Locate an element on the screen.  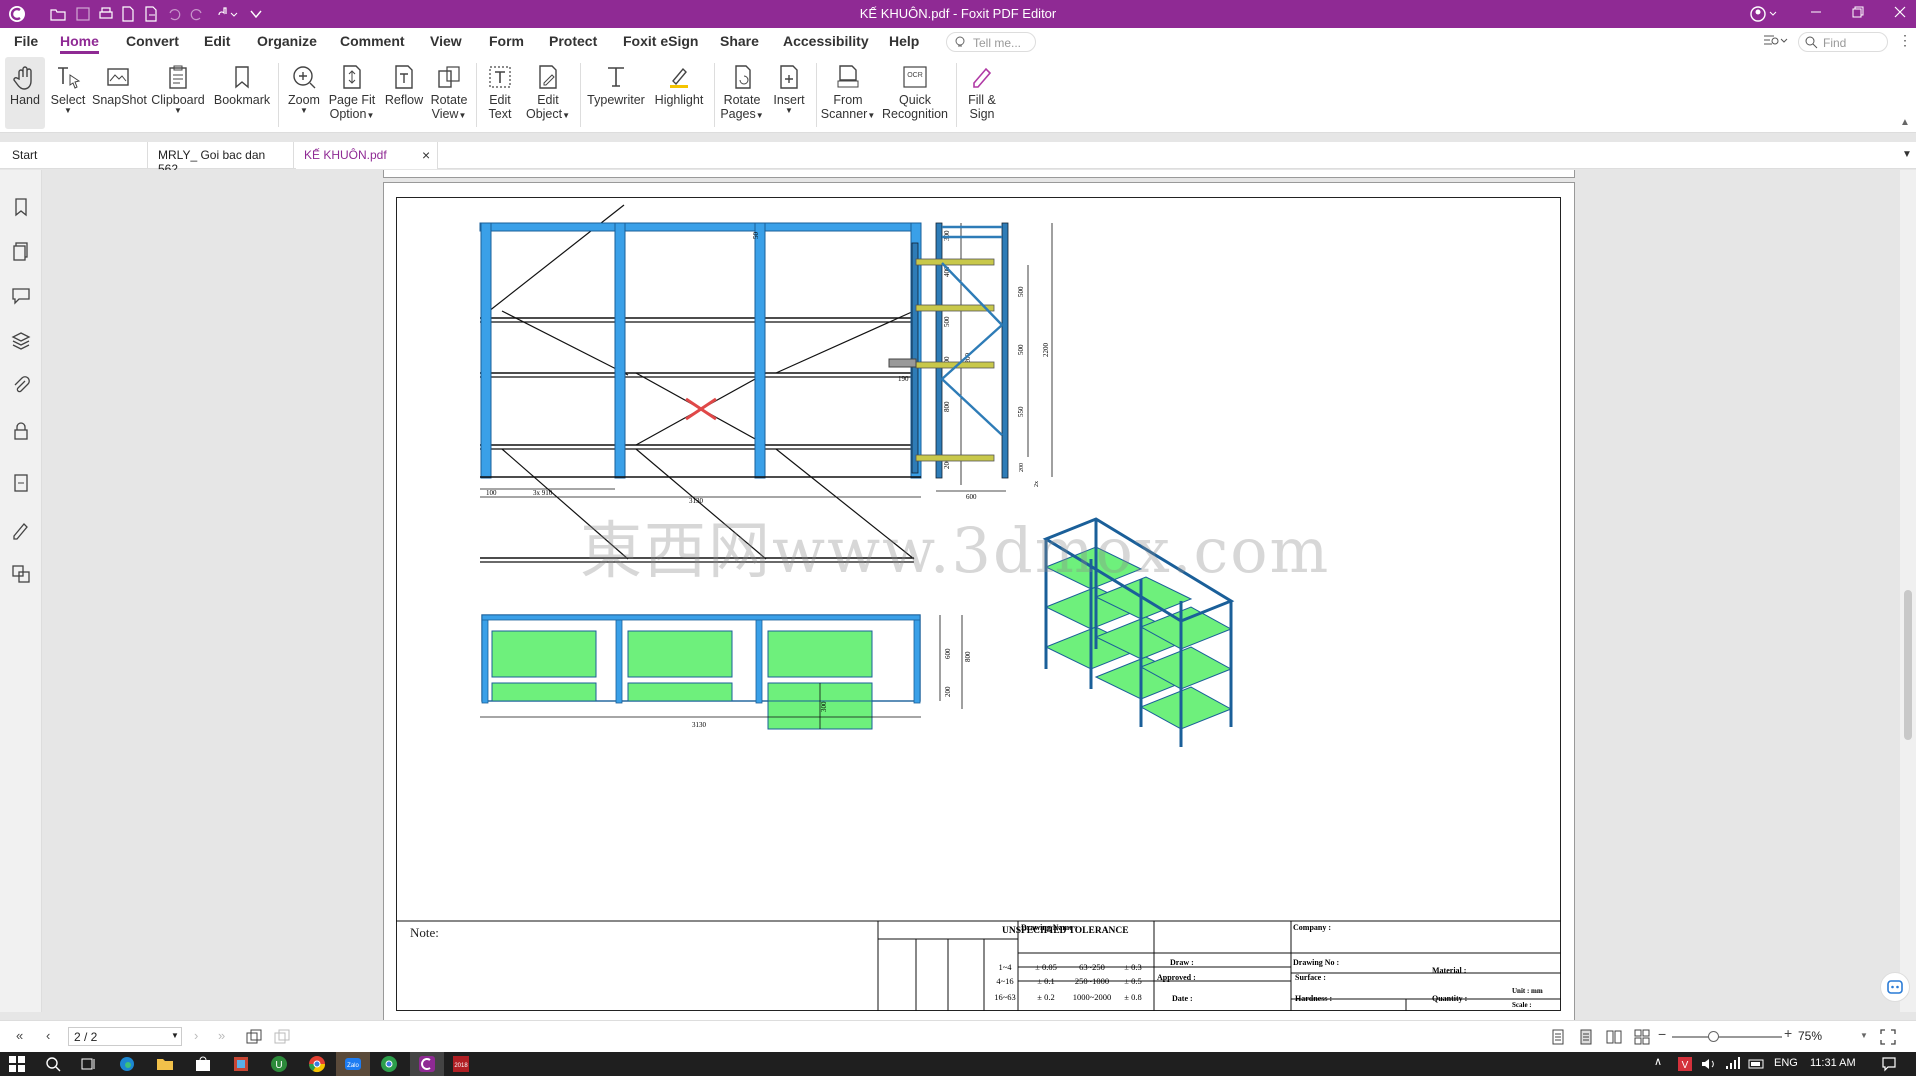
snapshot-button: SnapShot is located at coordinates (119, 93).